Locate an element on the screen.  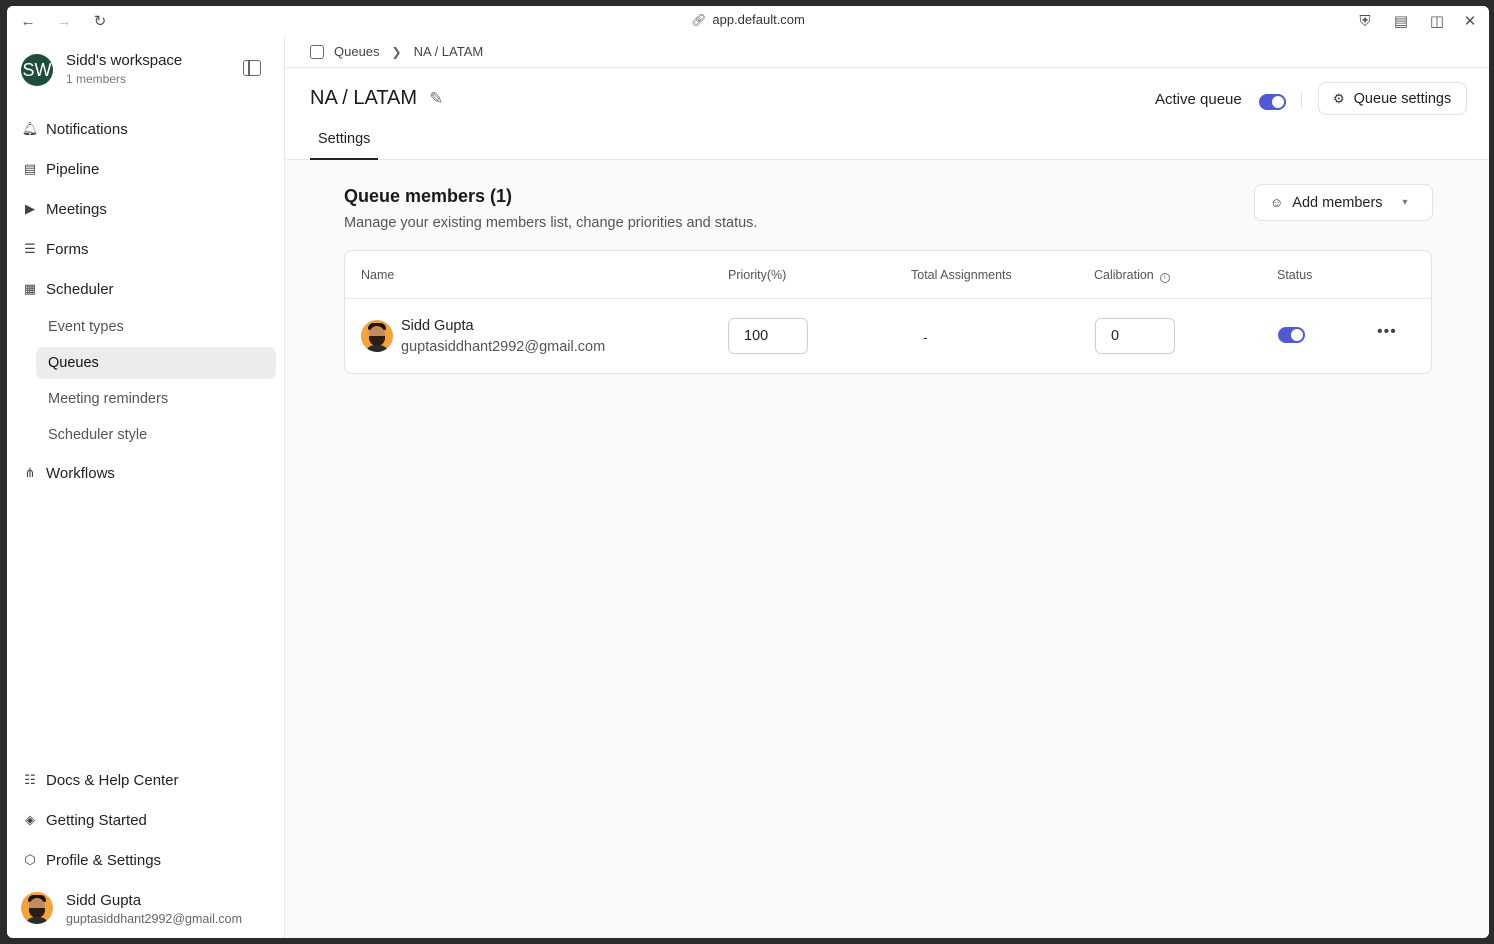
sidebar-item-pipeline: ▤ Pipeline is located at coordinates (148, 169).